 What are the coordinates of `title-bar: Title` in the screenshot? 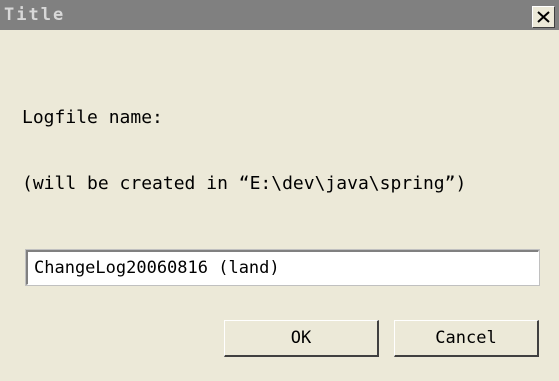 It's located at (279, 15).